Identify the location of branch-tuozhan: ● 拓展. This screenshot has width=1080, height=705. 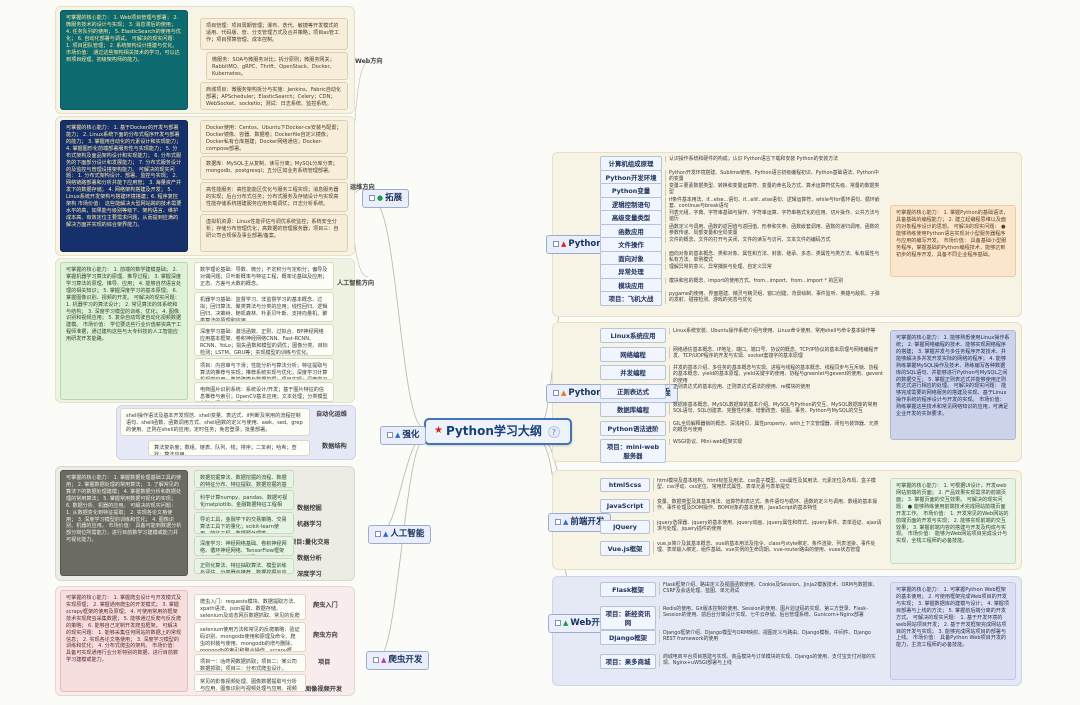
(386, 198).